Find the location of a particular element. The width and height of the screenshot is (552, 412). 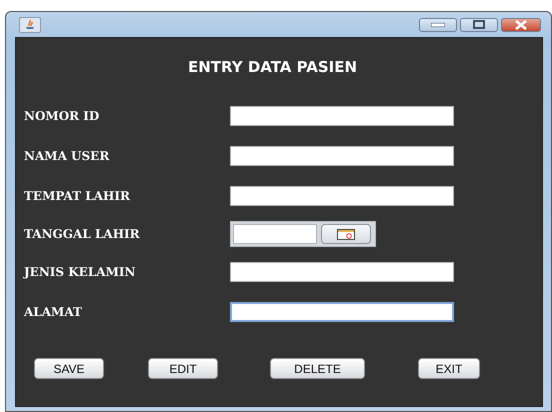

field-label: TEMPAT LAHIR is located at coordinates (77, 196).